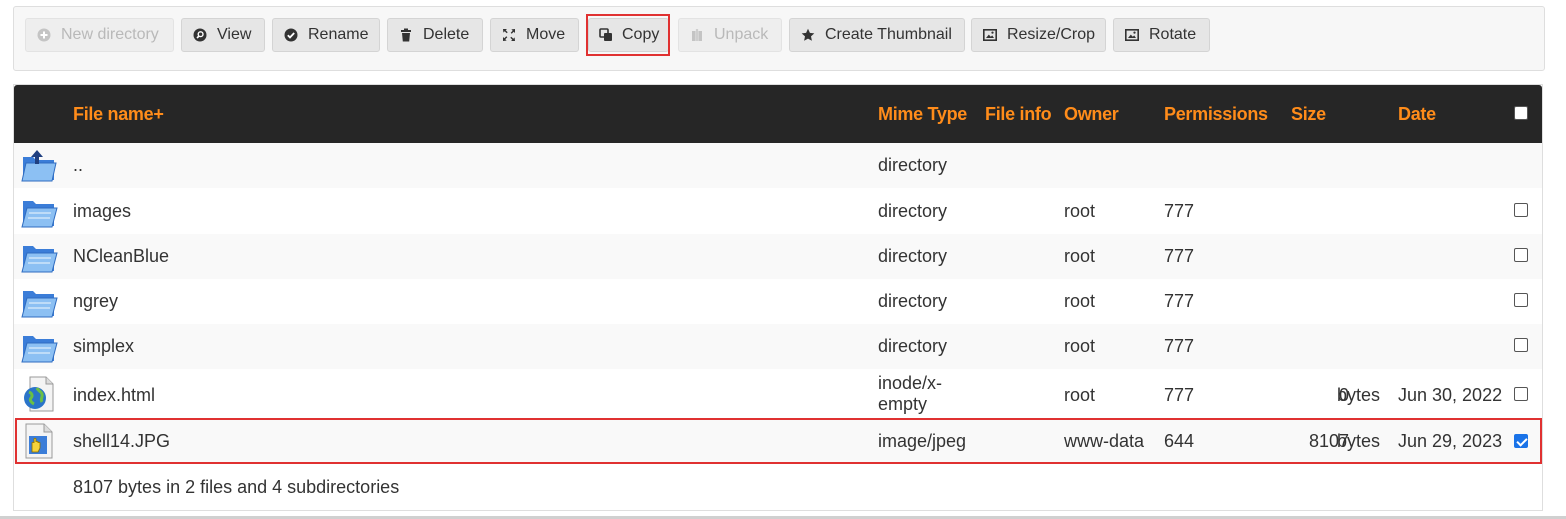  What do you see at coordinates (1018, 114) in the screenshot?
I see `col-file-info: File info` at bounding box center [1018, 114].